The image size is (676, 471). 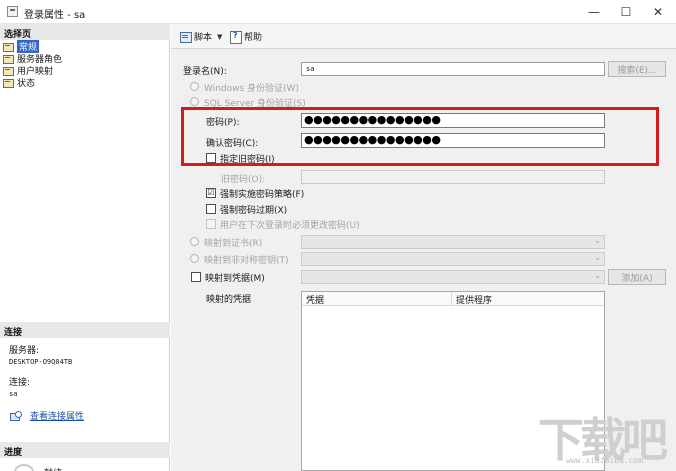 I want to click on minimize-button: —, so click(x=594, y=12).